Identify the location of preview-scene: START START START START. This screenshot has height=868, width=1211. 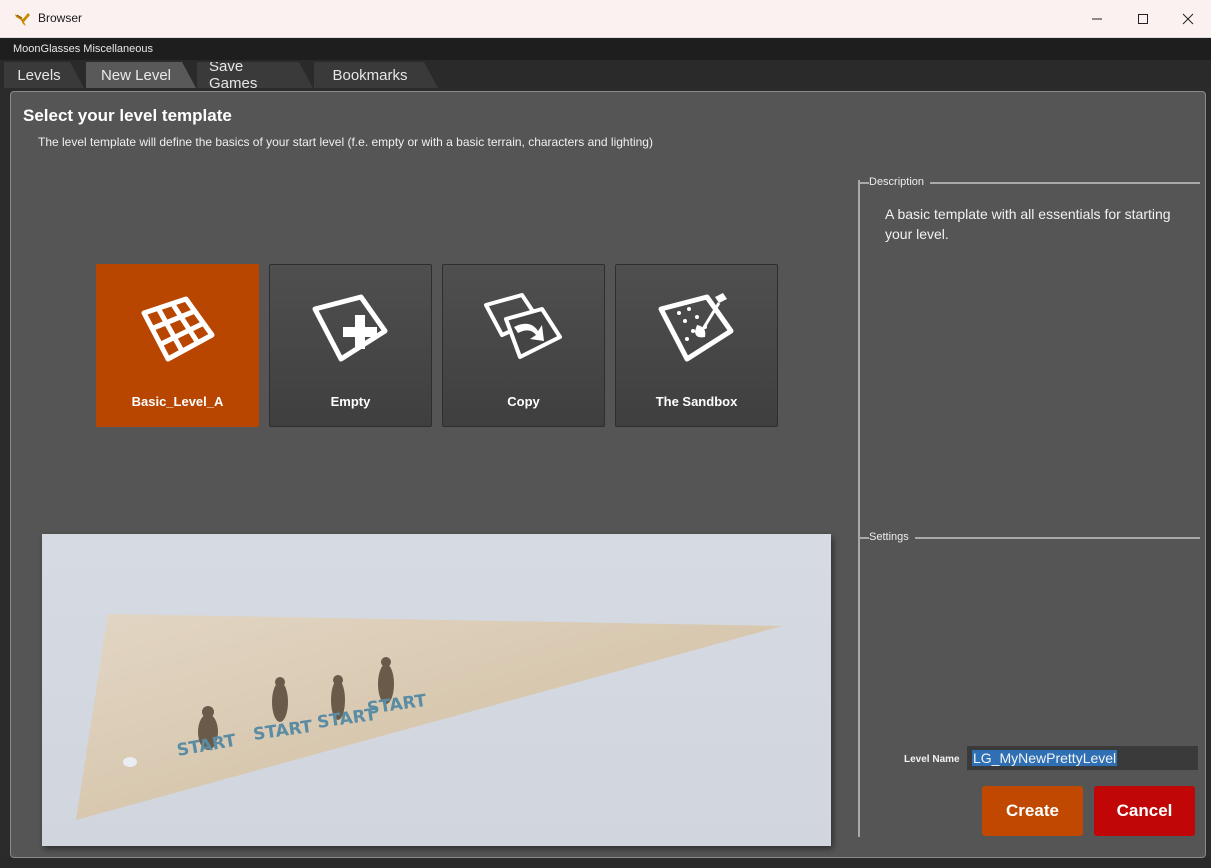
(429, 717).